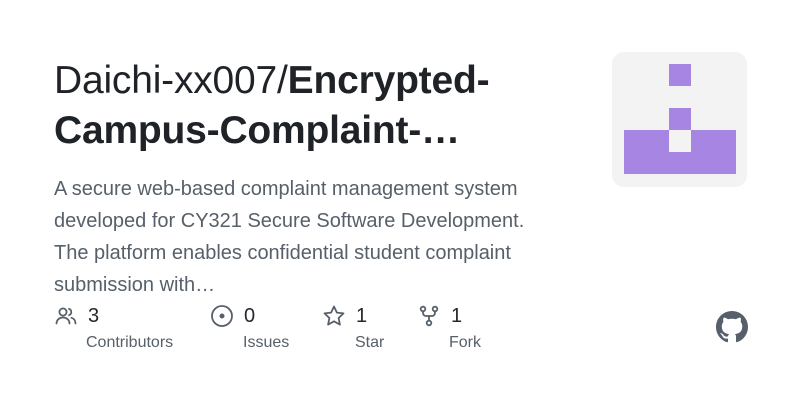  What do you see at coordinates (362, 315) in the screenshot?
I see `stars-count: 1` at bounding box center [362, 315].